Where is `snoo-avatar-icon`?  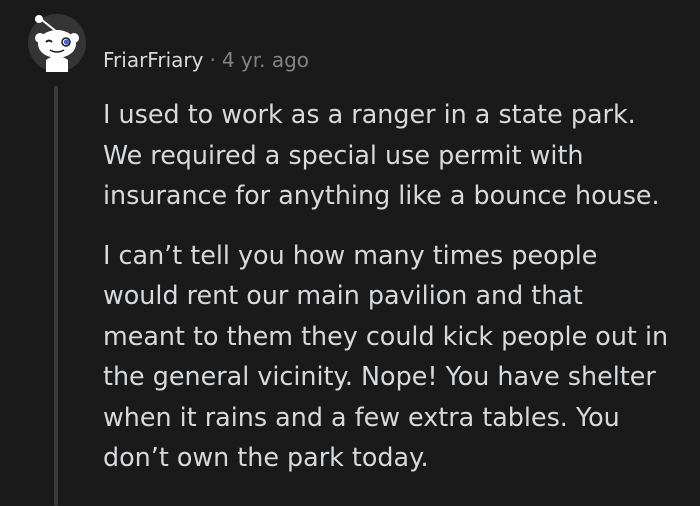 snoo-avatar-icon is located at coordinates (57, 43).